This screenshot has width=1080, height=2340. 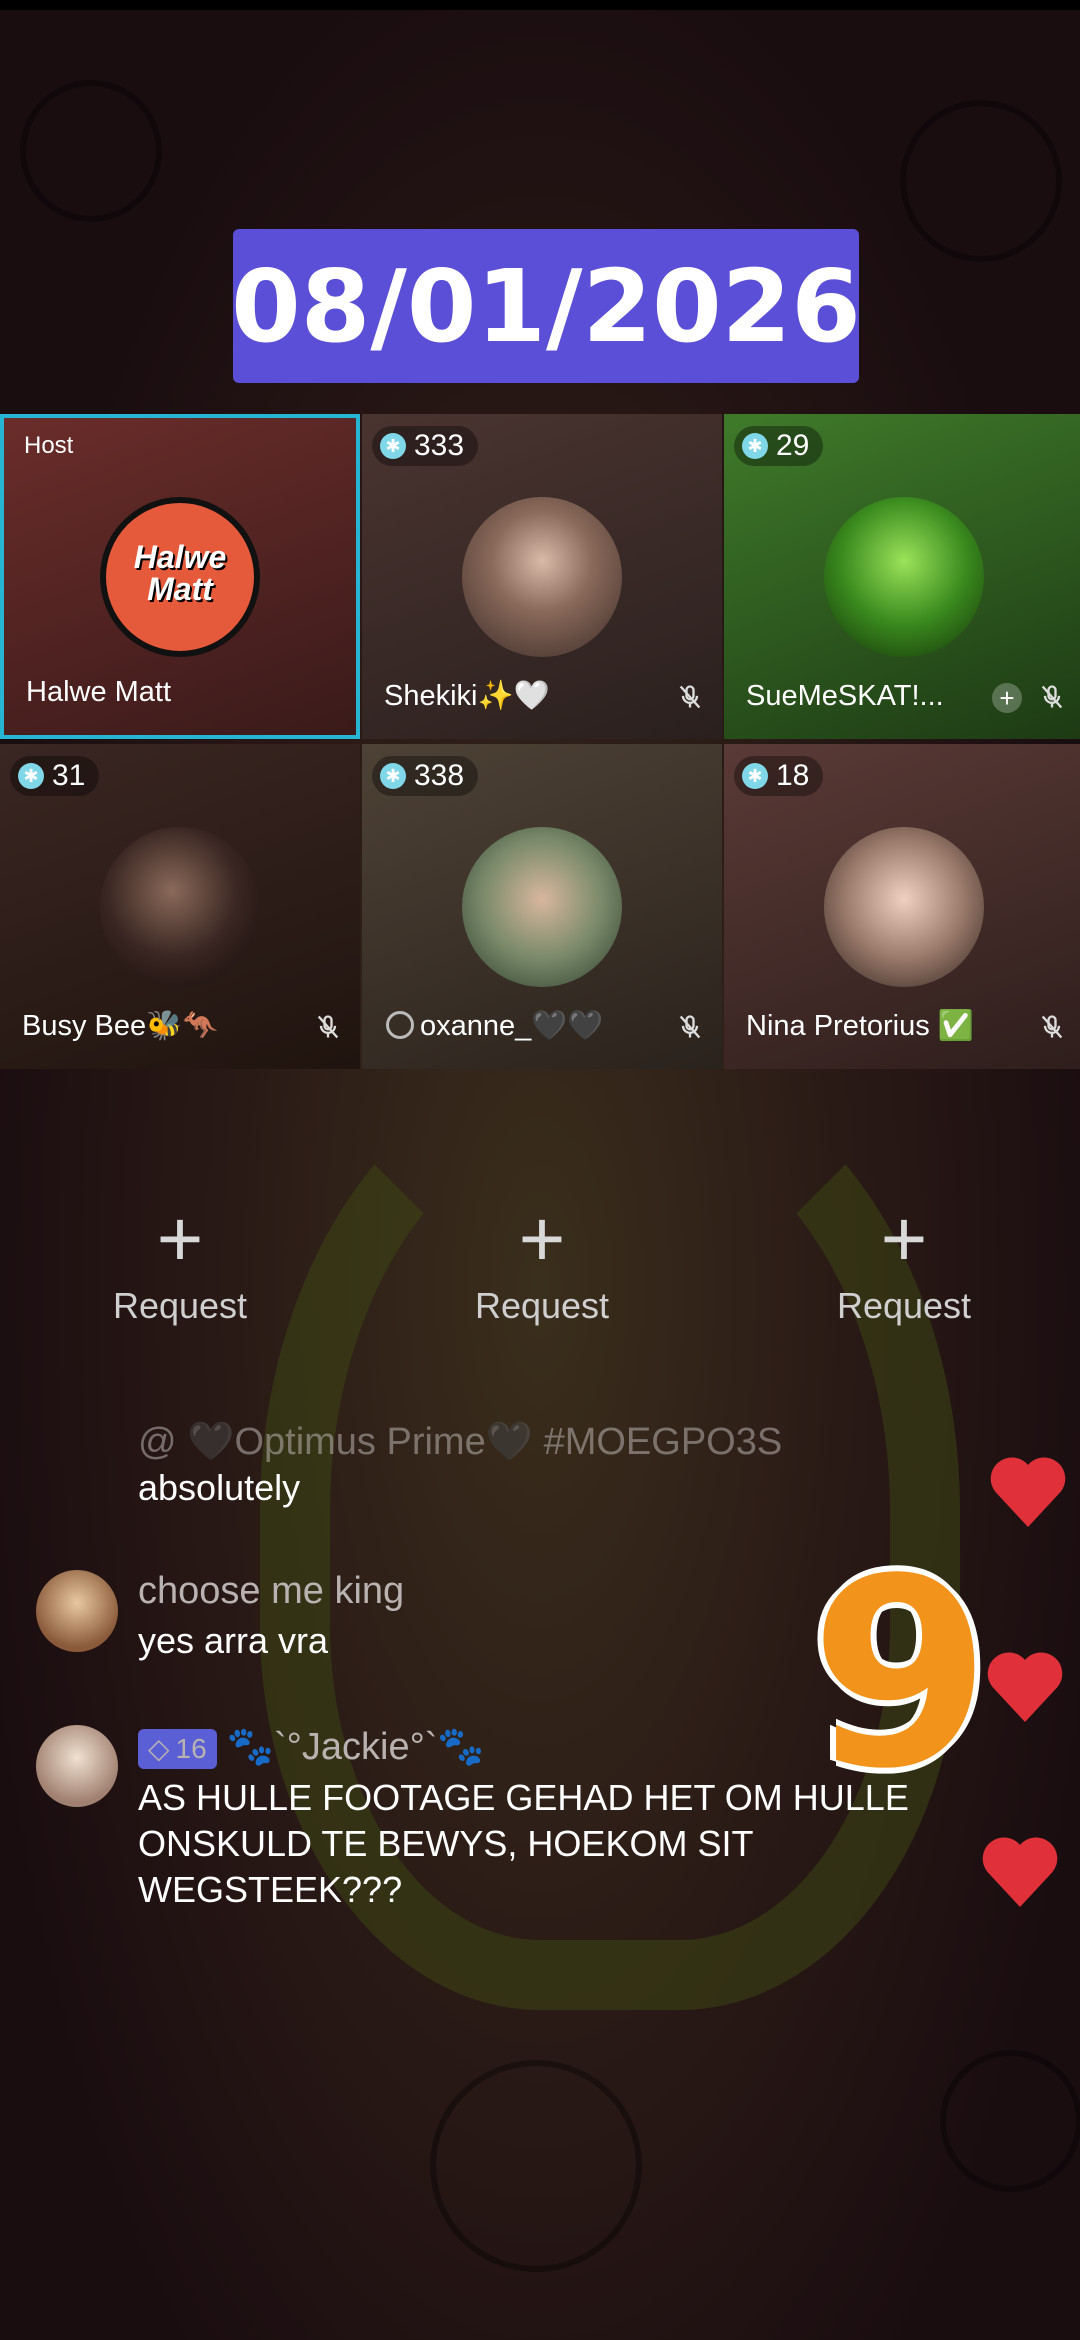 I want to click on host-tag: Host, so click(x=49, y=445).